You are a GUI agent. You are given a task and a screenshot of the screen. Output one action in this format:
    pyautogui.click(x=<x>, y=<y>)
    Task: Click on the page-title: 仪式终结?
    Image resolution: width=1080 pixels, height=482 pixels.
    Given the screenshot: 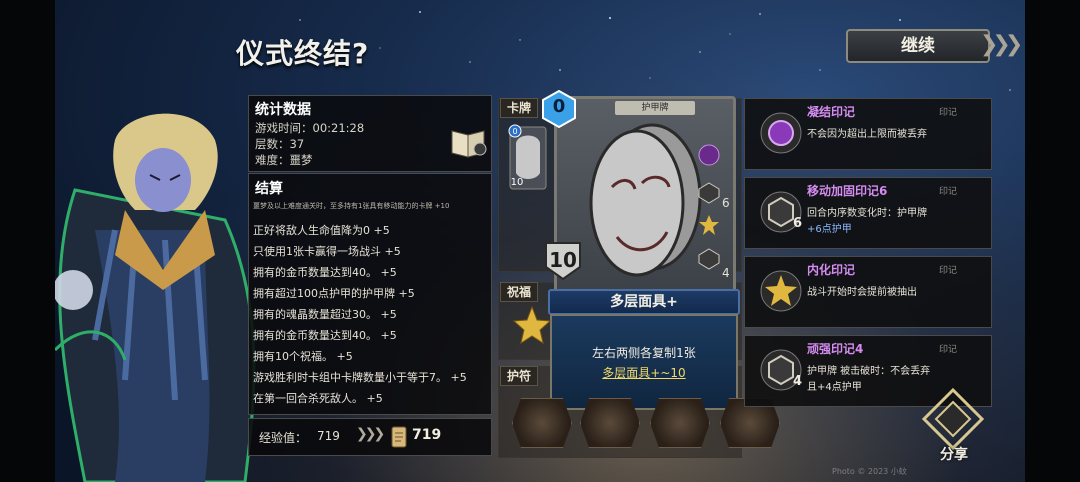 What is the action you would take?
    pyautogui.click(x=303, y=53)
    